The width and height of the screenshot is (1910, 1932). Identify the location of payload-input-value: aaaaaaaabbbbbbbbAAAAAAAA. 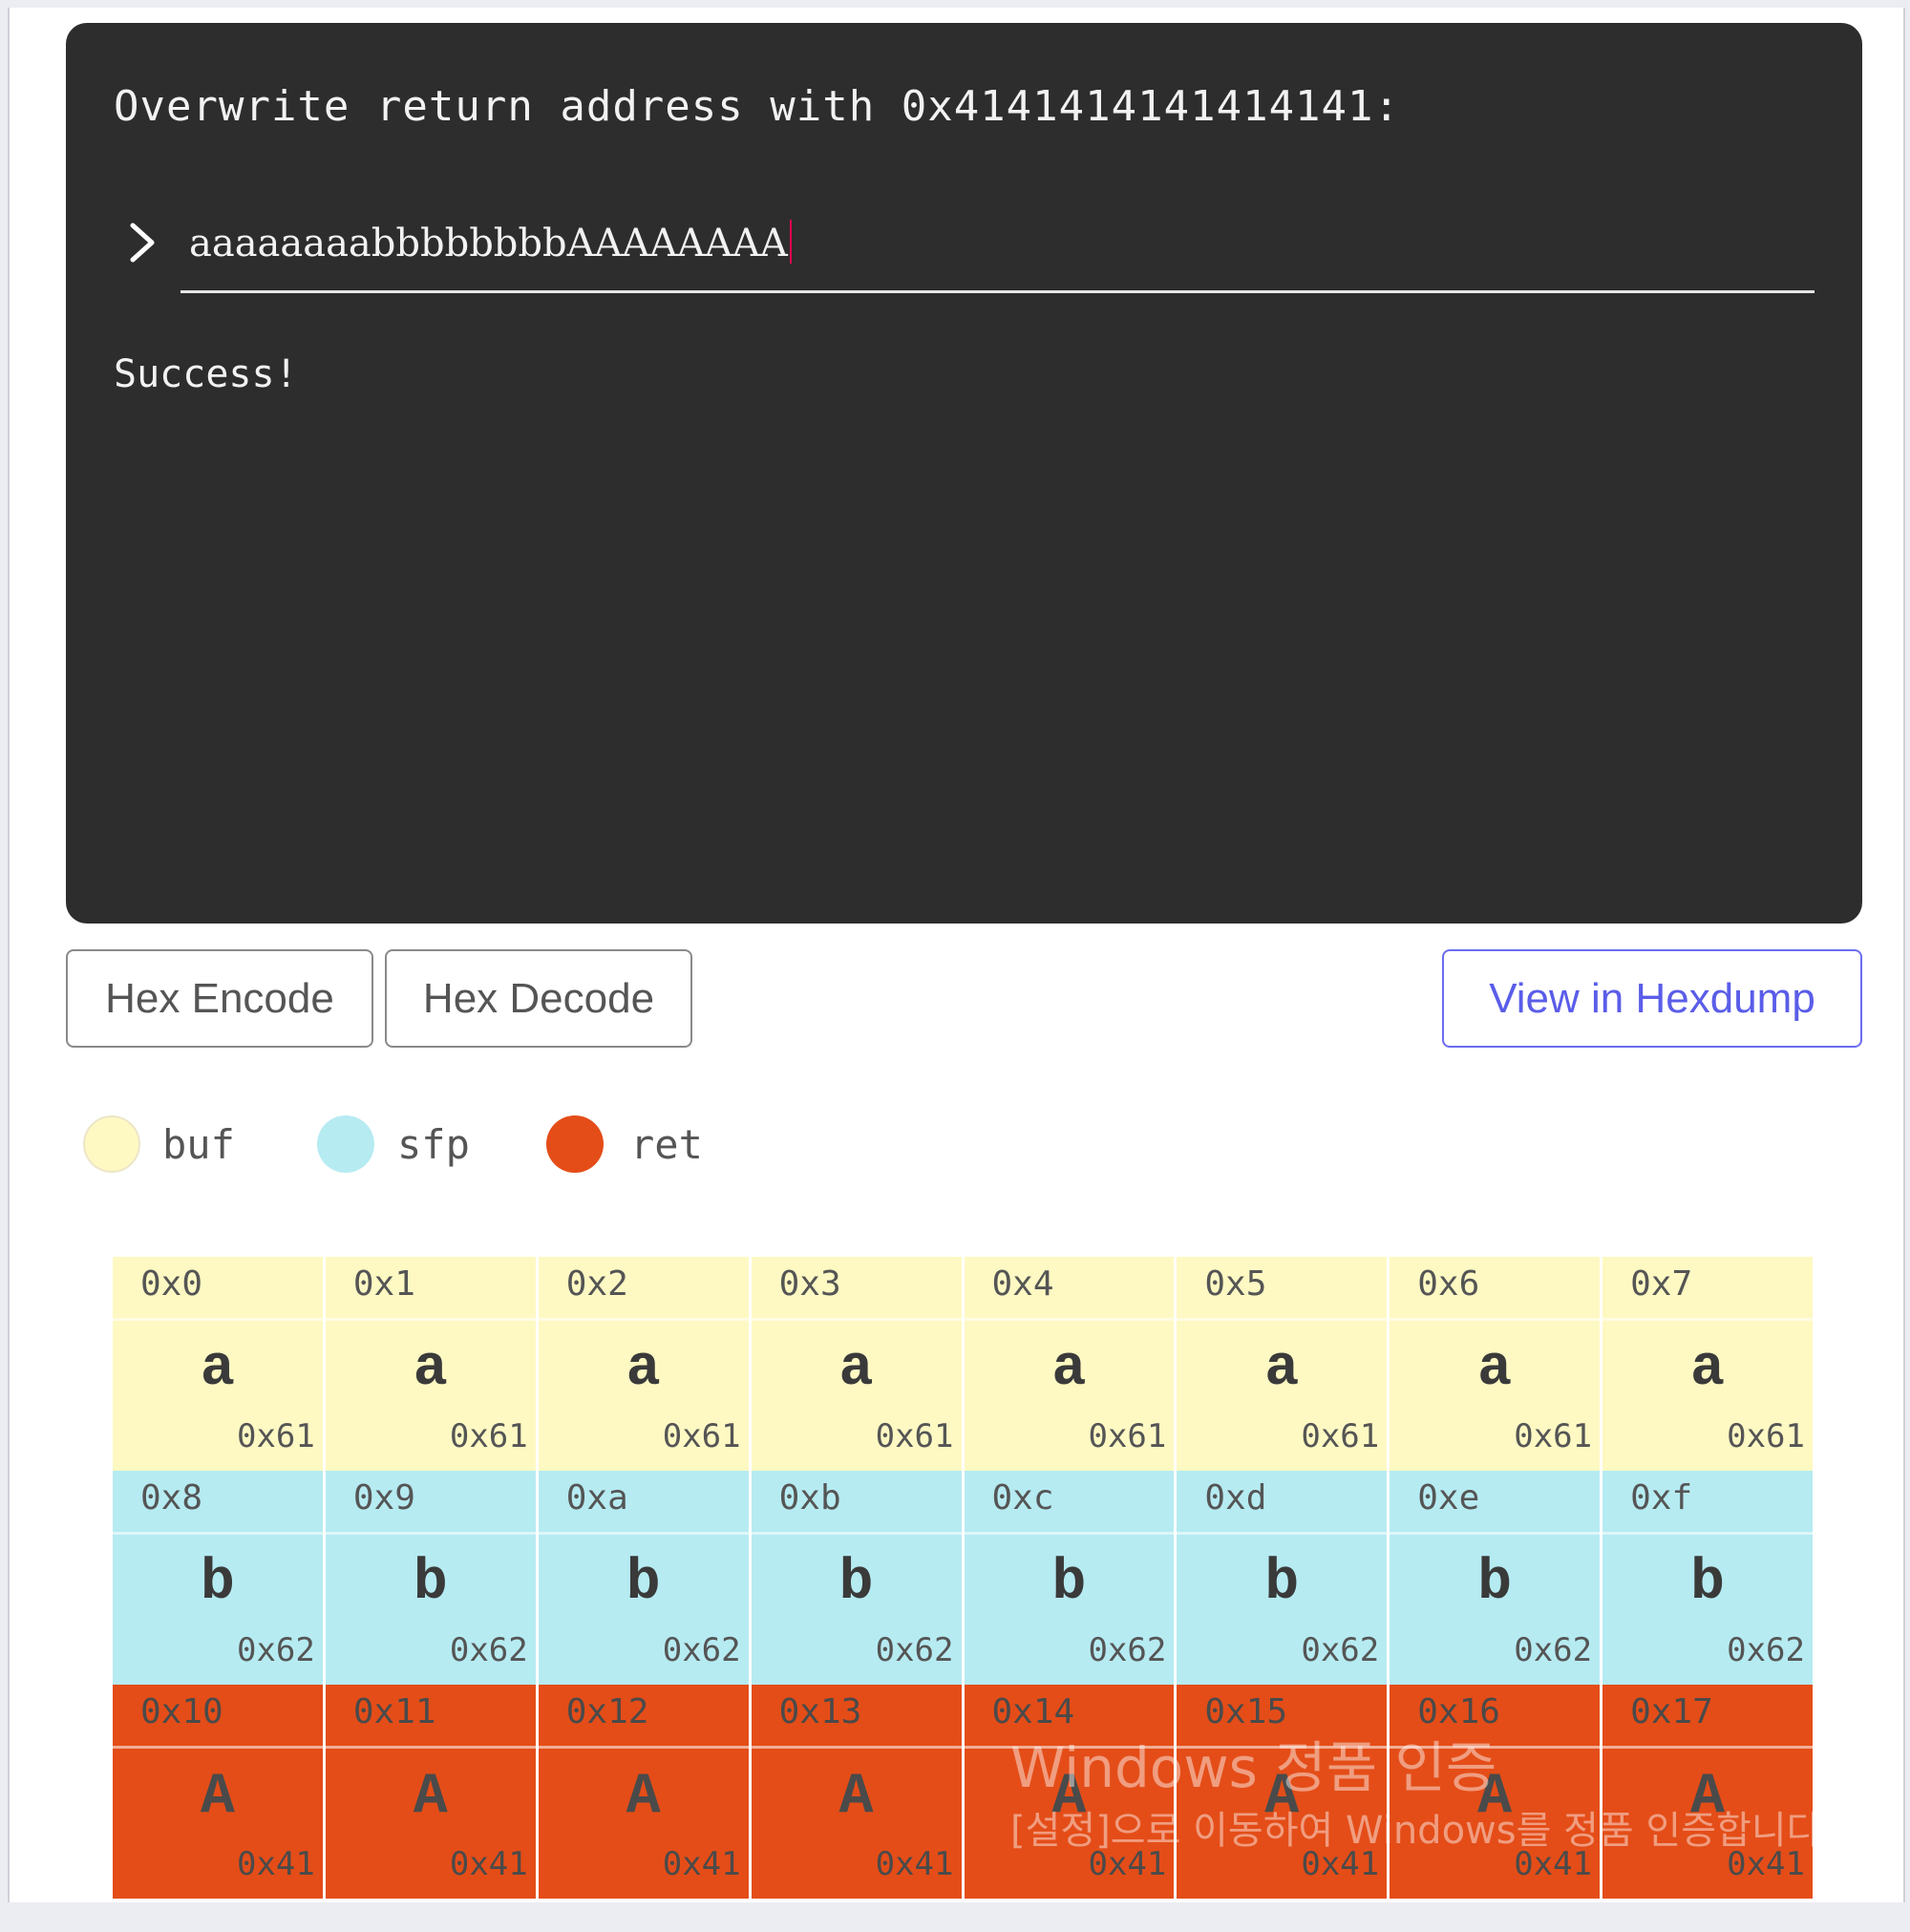
(490, 242).